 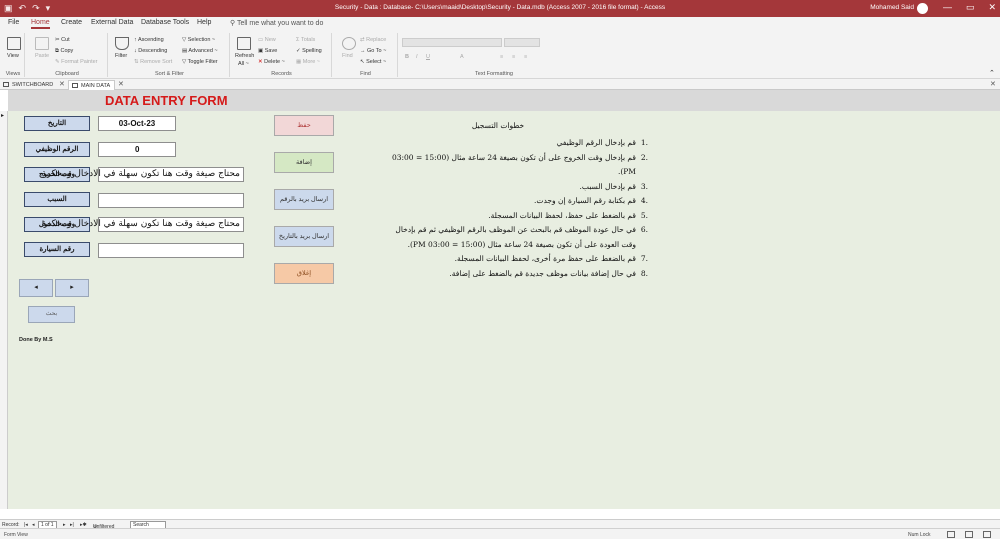 I want to click on employee-id-field: 0, so click(x=137, y=149).